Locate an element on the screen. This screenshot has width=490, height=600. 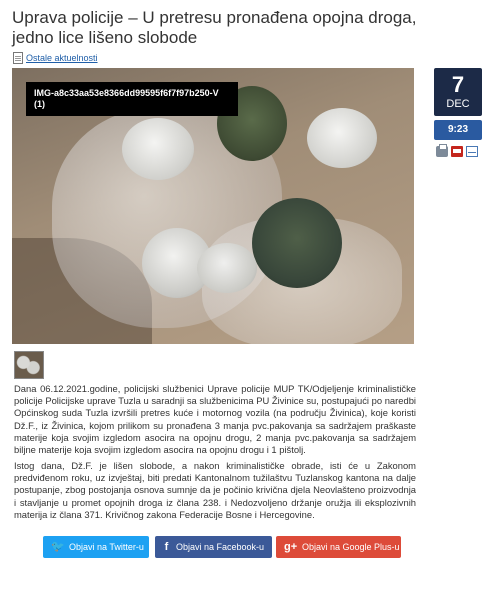
print-icon is located at coordinates (442, 150).